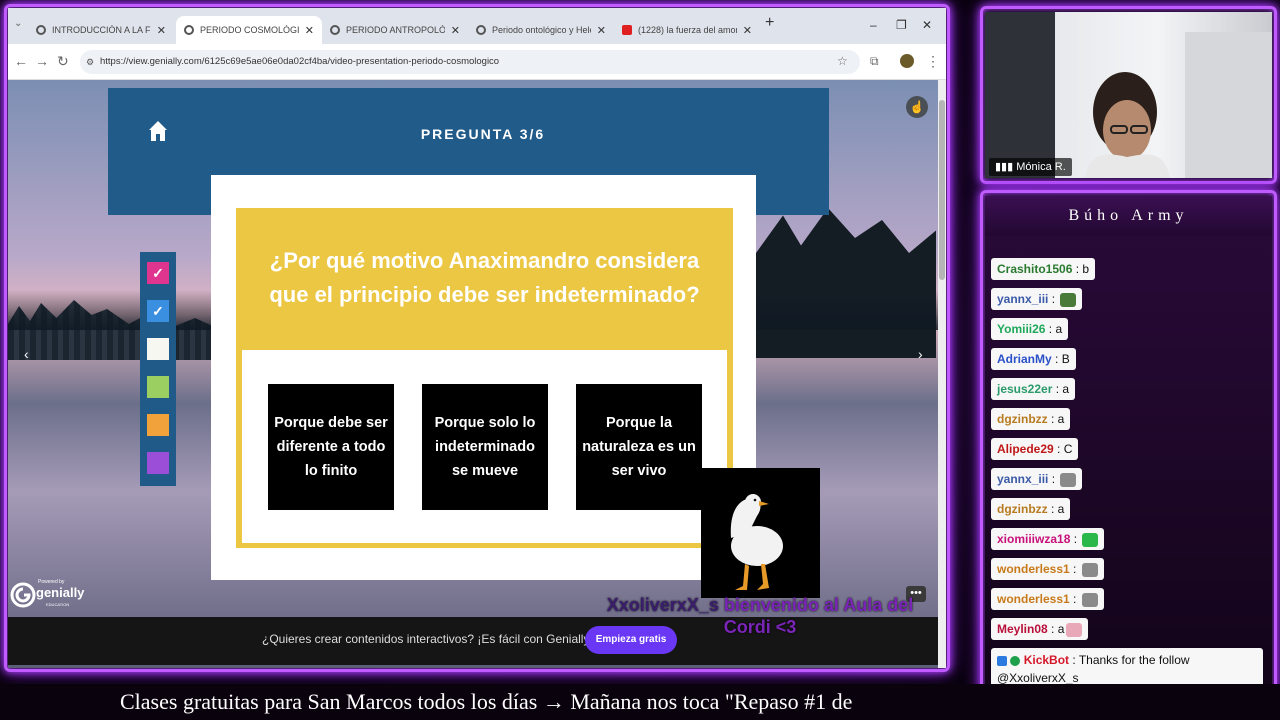  Describe the element at coordinates (1134, 660) in the screenshot. I see `bot-text: Thanks for the follow` at that location.